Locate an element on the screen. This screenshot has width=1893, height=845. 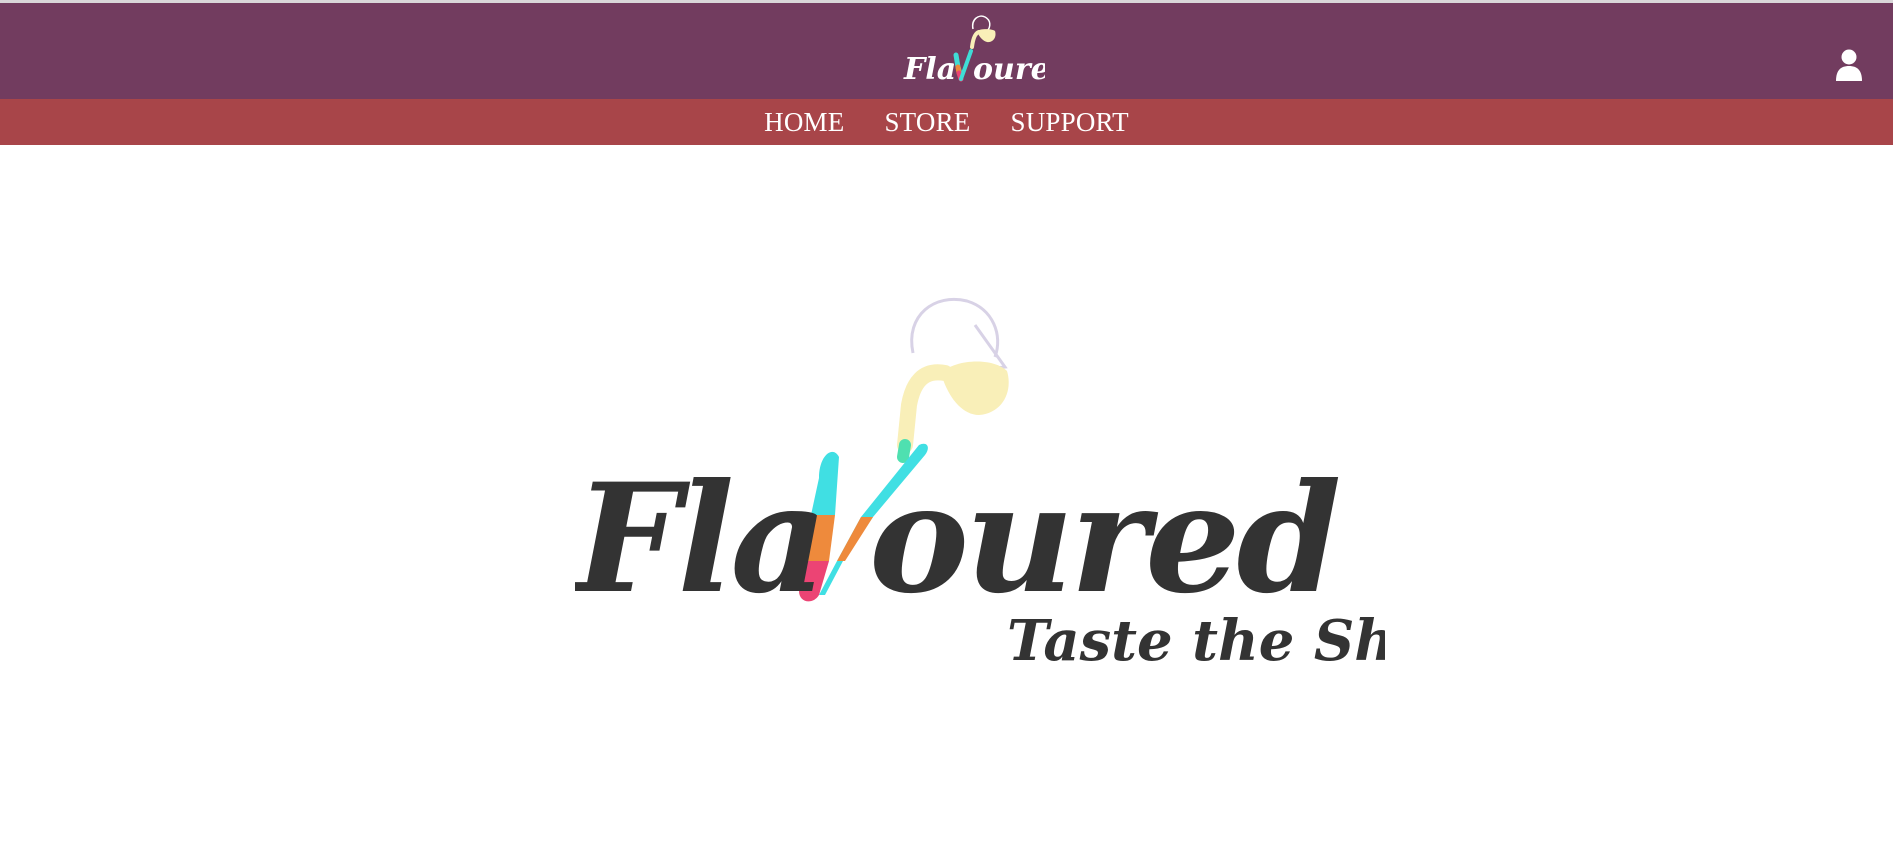
header-logo-text-left: Fla is located at coordinates (929, 69).